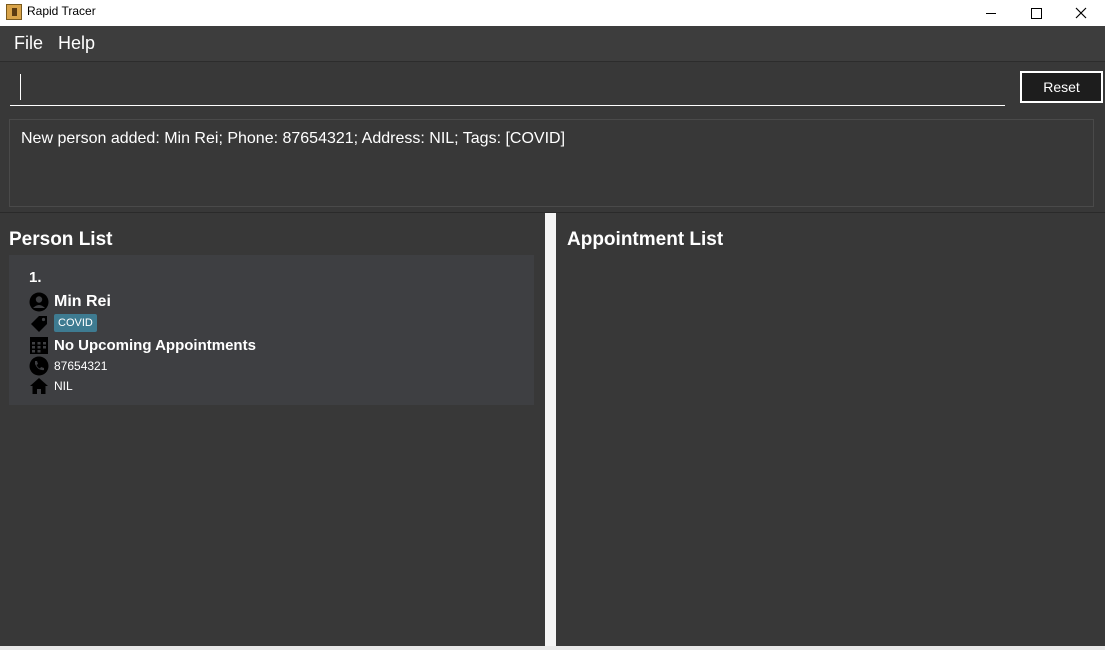  Describe the element at coordinates (14, 12) in the screenshot. I see `app-icon` at that location.